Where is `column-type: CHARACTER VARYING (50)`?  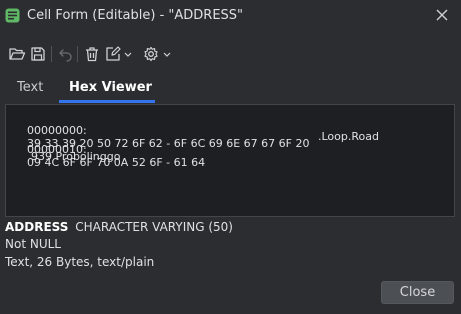 column-type: CHARACTER VARYING (50) is located at coordinates (154, 227).